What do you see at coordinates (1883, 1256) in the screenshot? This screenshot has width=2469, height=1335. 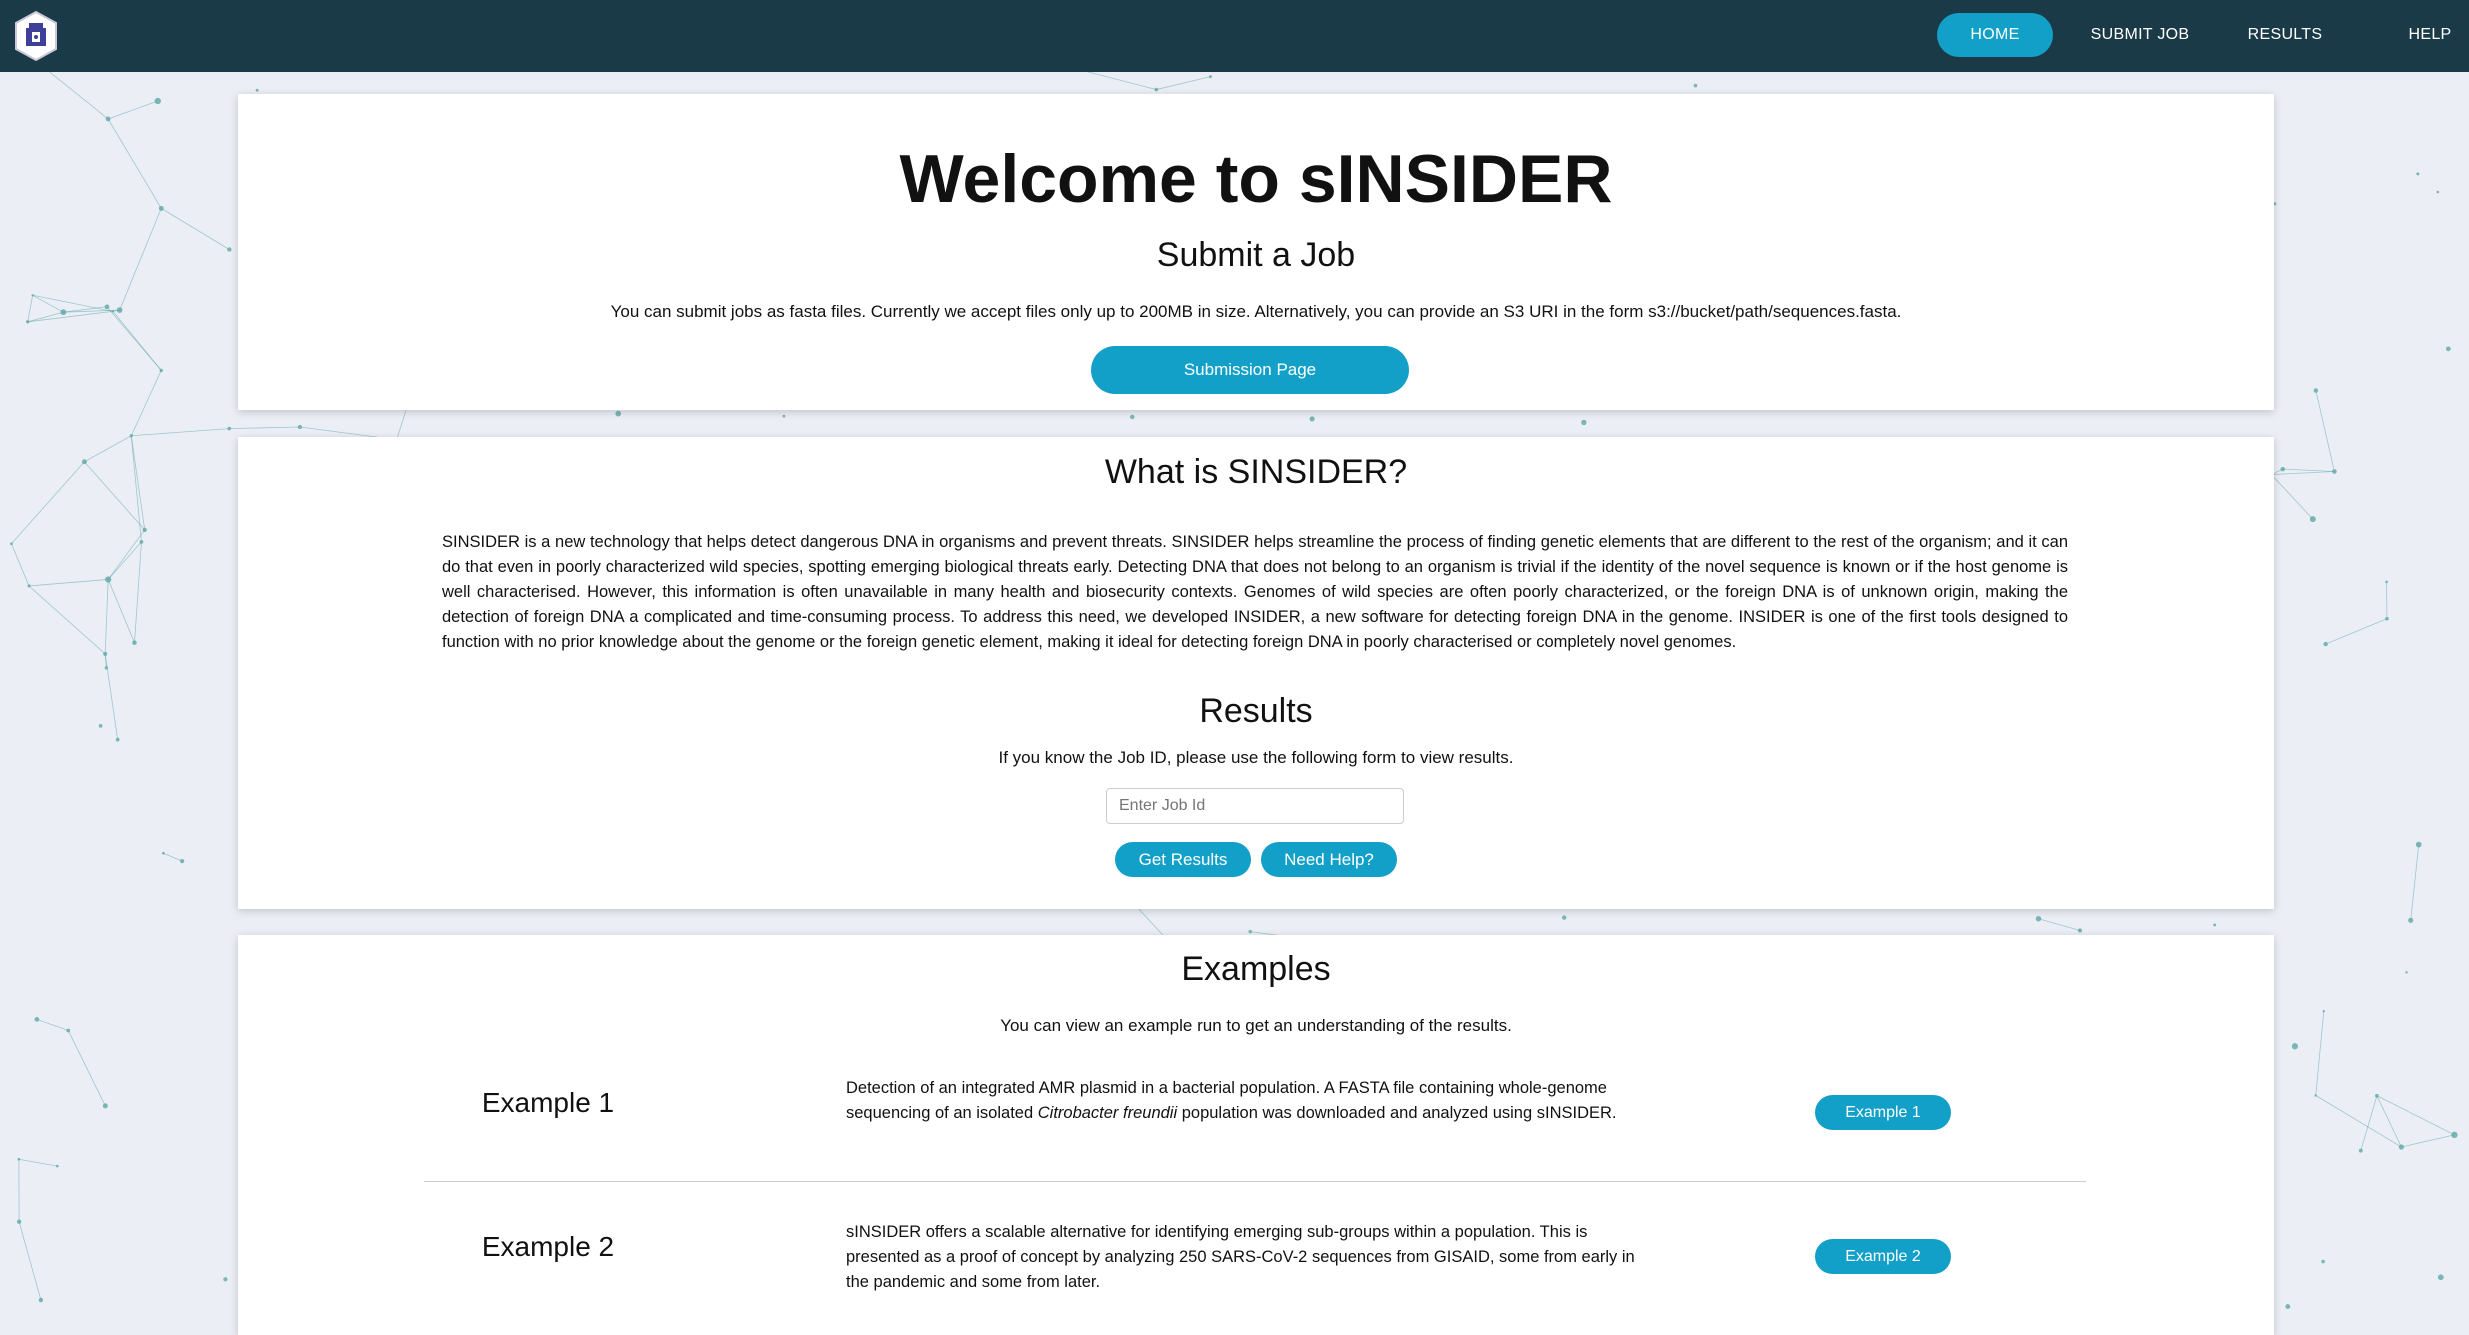 I see `example-2-button: Example 2` at bounding box center [1883, 1256].